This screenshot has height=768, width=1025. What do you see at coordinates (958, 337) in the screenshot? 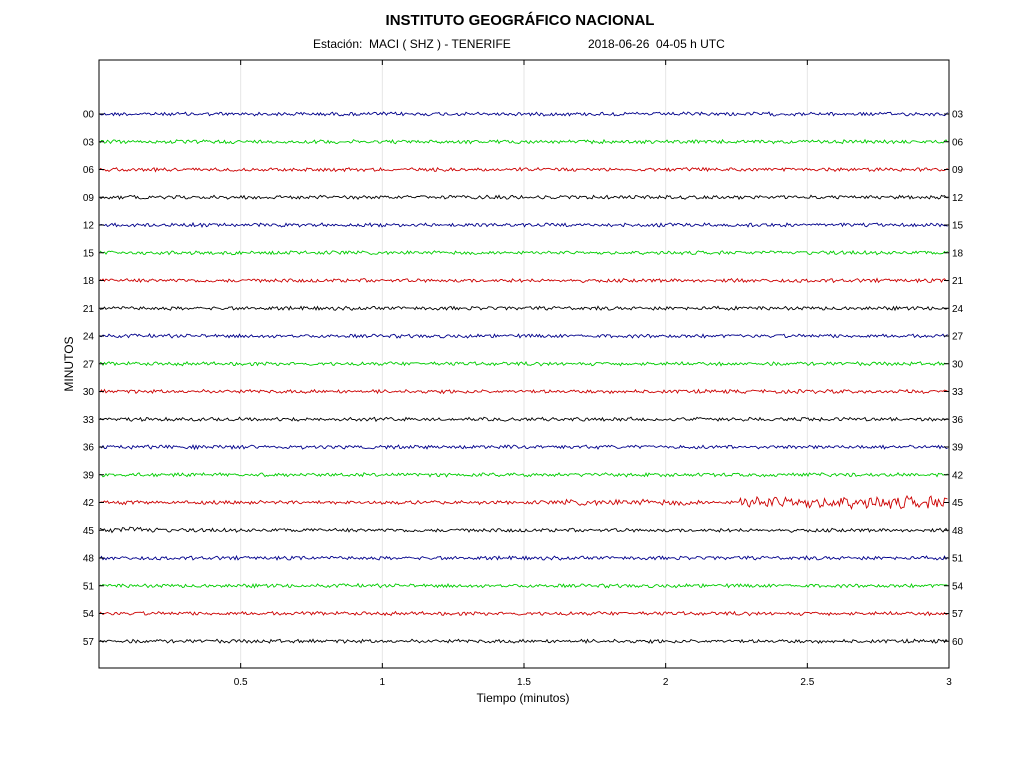
I see `y-tick-label-right: 27` at bounding box center [958, 337].